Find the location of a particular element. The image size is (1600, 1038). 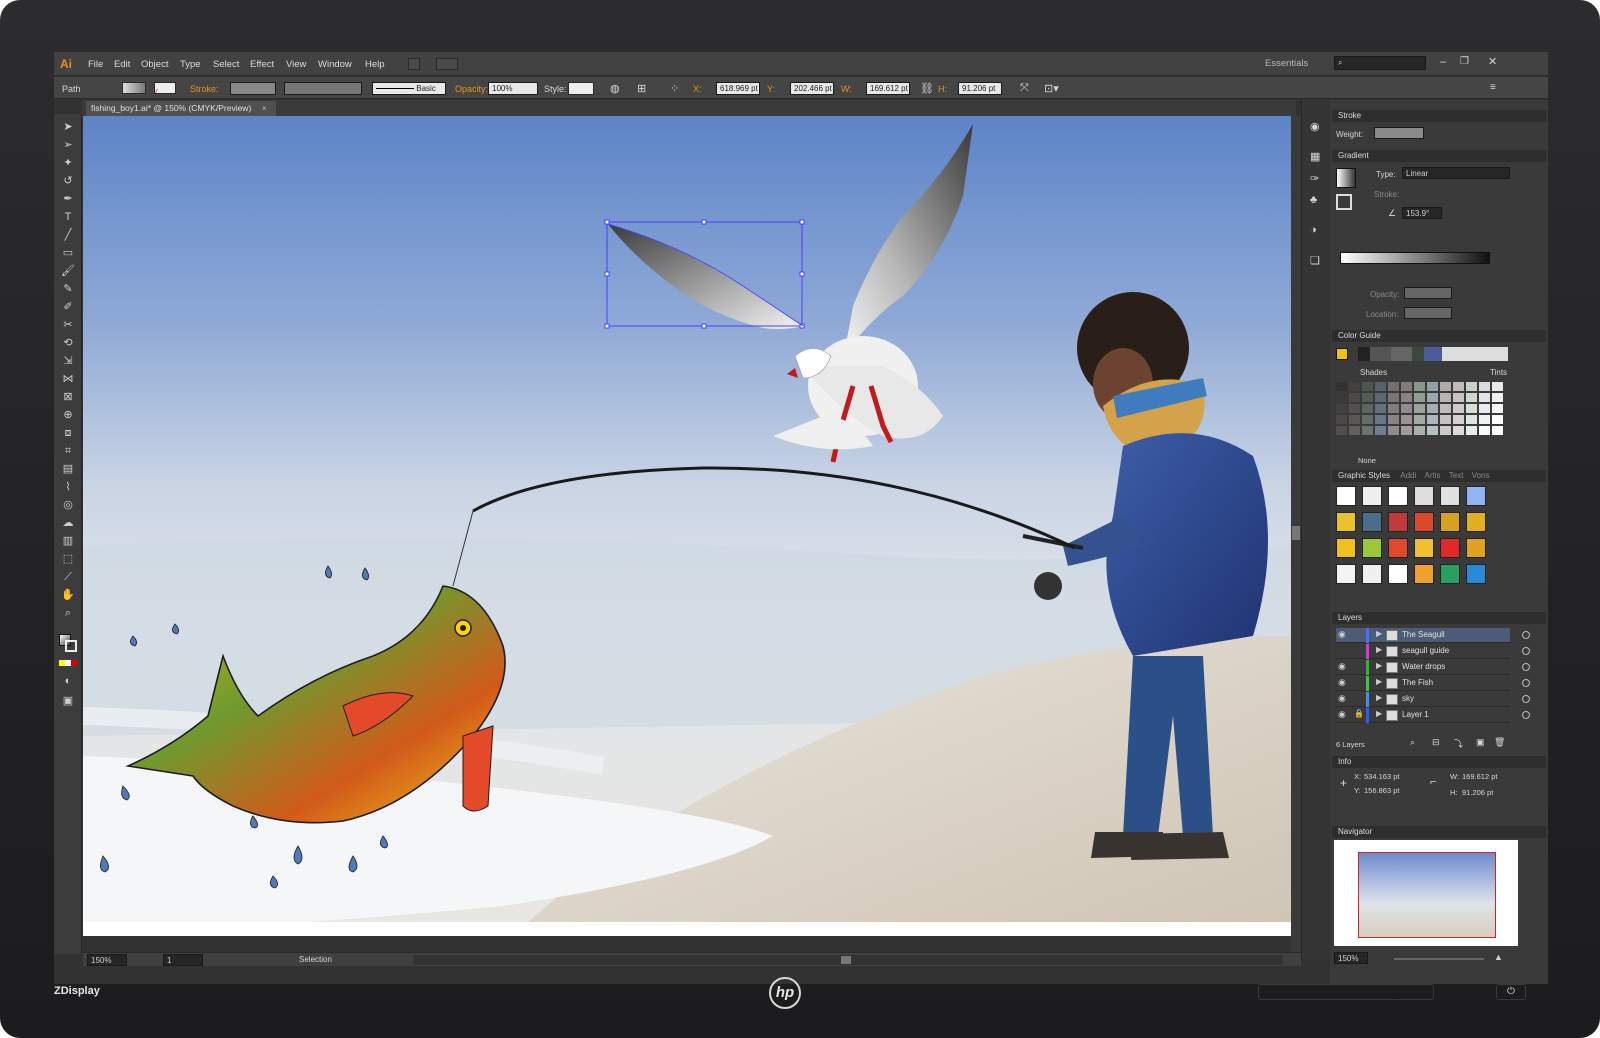

rotate-tool-icon: ⟲ is located at coordinates (68, 343).